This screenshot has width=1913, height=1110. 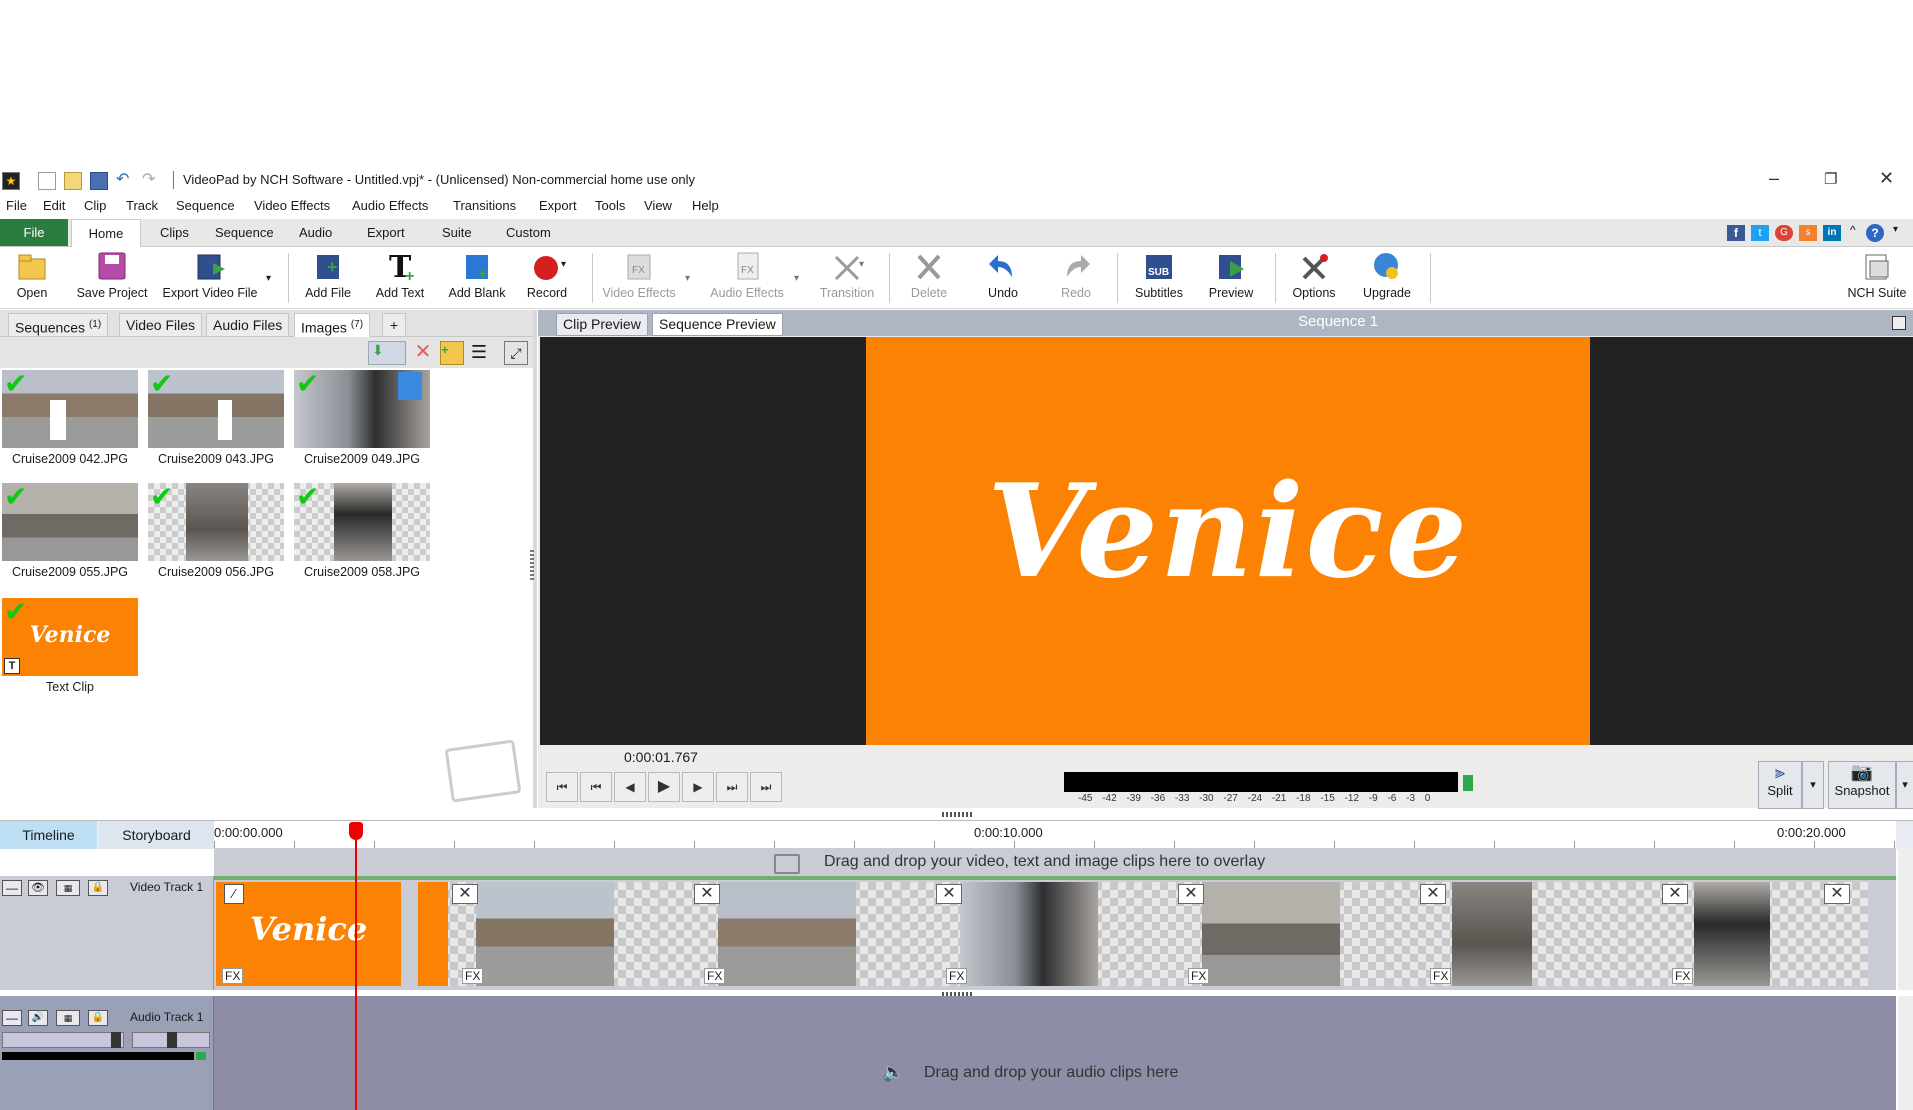 What do you see at coordinates (547, 274) in the screenshot?
I see `record-button: Record` at bounding box center [547, 274].